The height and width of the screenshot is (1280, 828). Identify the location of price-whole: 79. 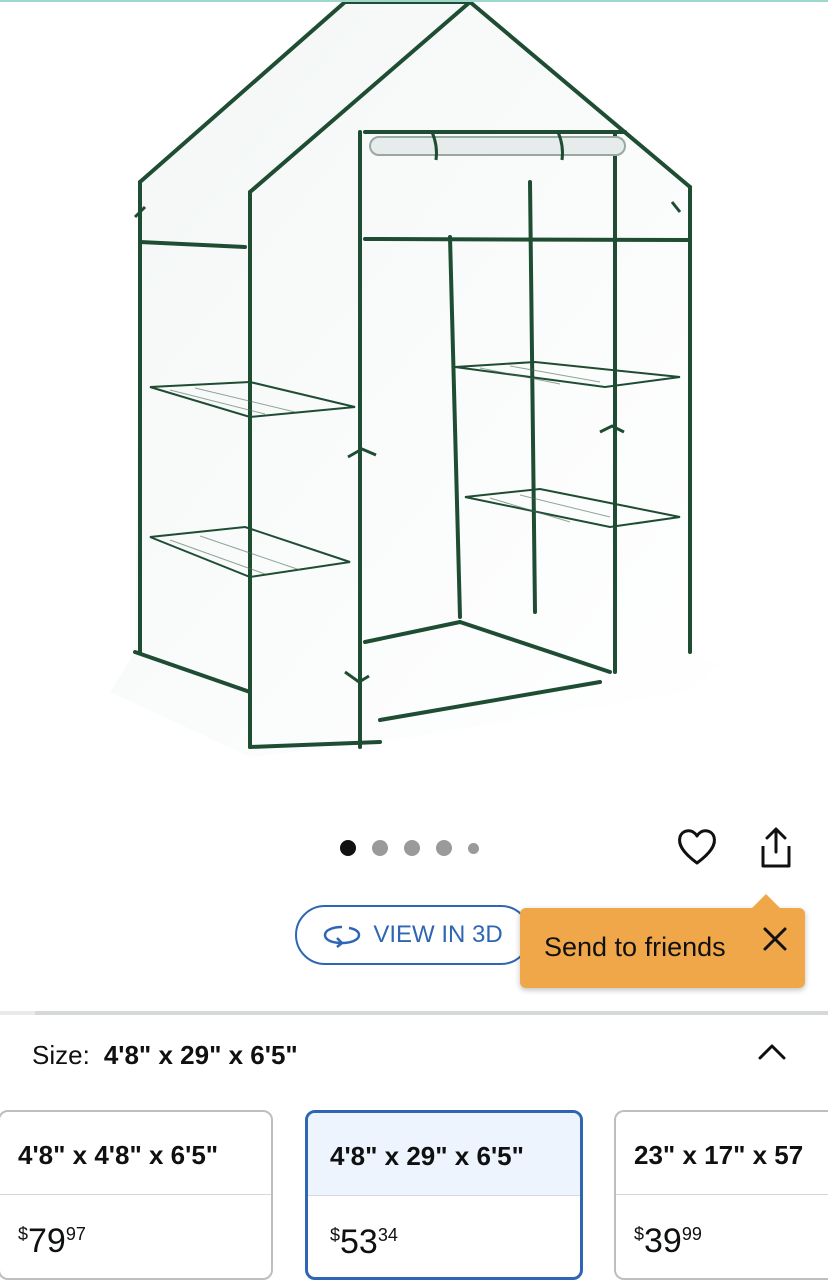
(47, 1241).